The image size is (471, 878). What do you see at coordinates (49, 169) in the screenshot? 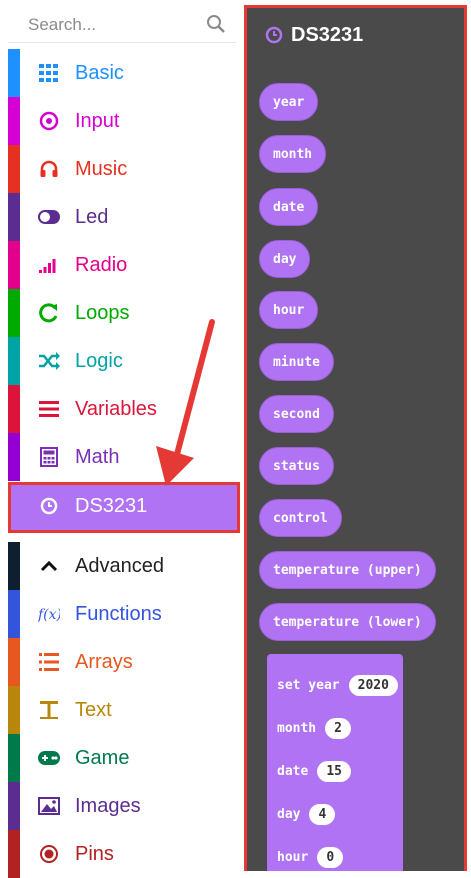
I see `headphones-icon` at bounding box center [49, 169].